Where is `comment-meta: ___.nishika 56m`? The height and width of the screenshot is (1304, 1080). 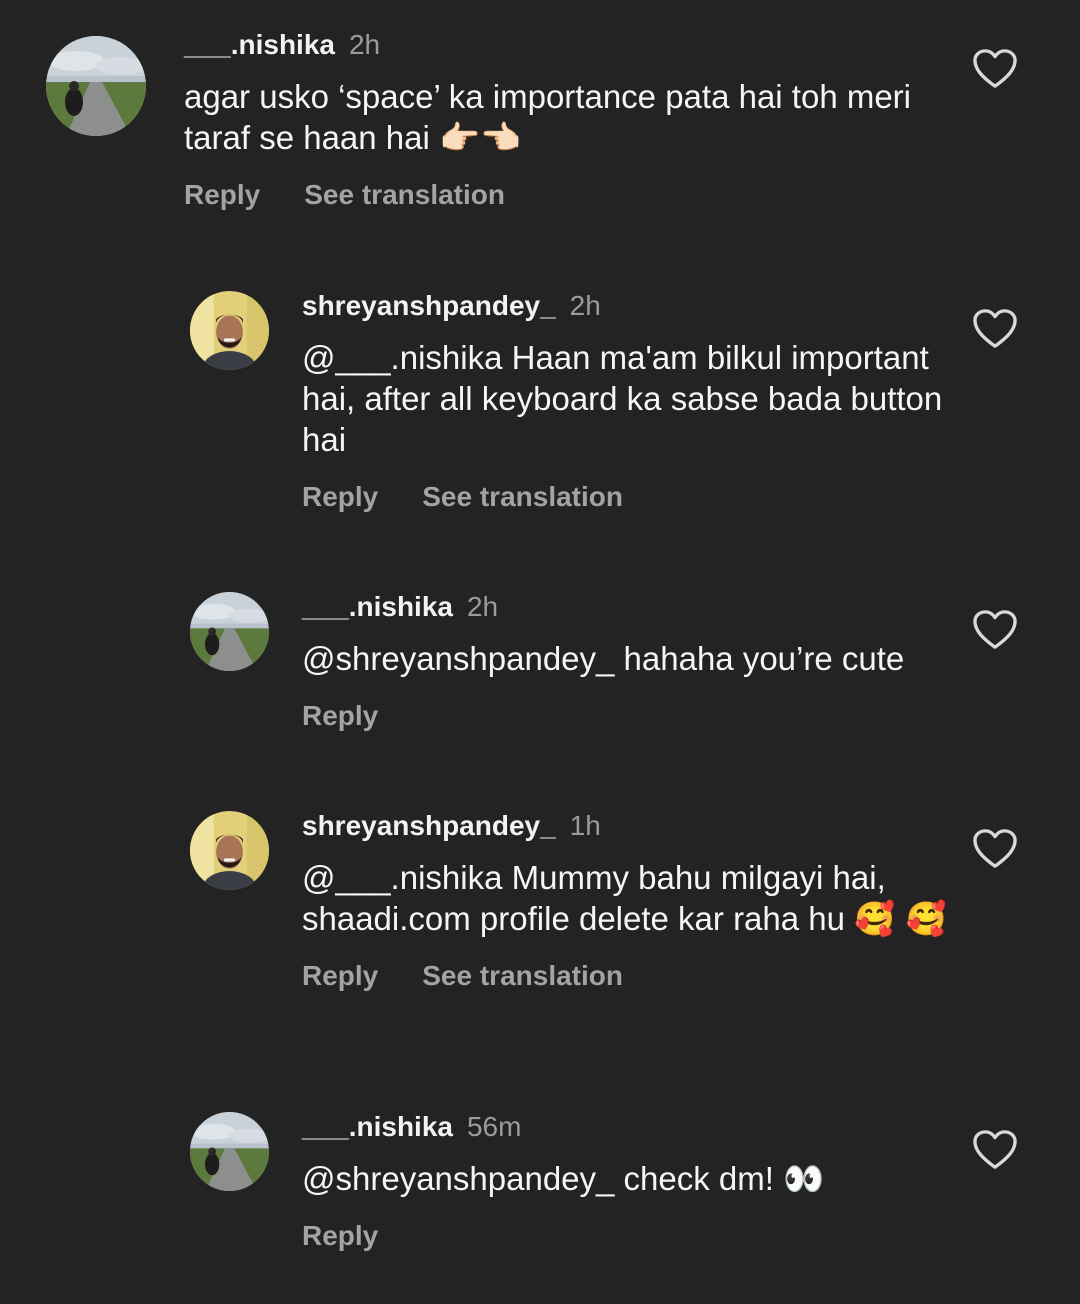
comment-meta: ___.nishika 56m is located at coordinates (627, 1127).